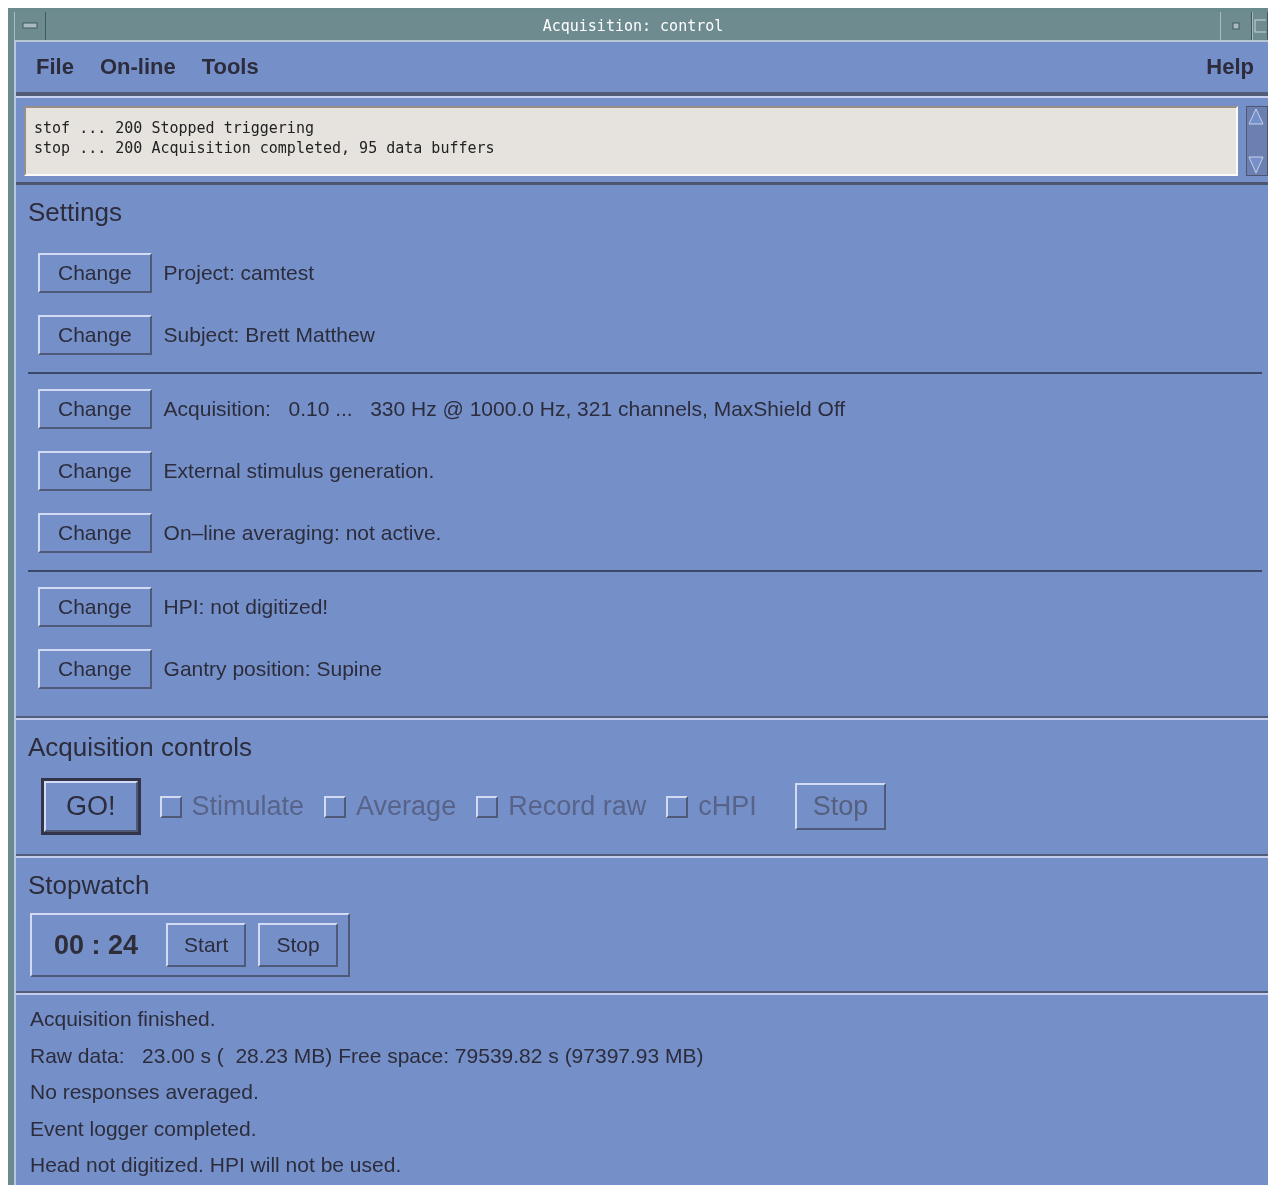  Describe the element at coordinates (96, 945) in the screenshot. I see `elapsed-time: 00 : 24` at that location.